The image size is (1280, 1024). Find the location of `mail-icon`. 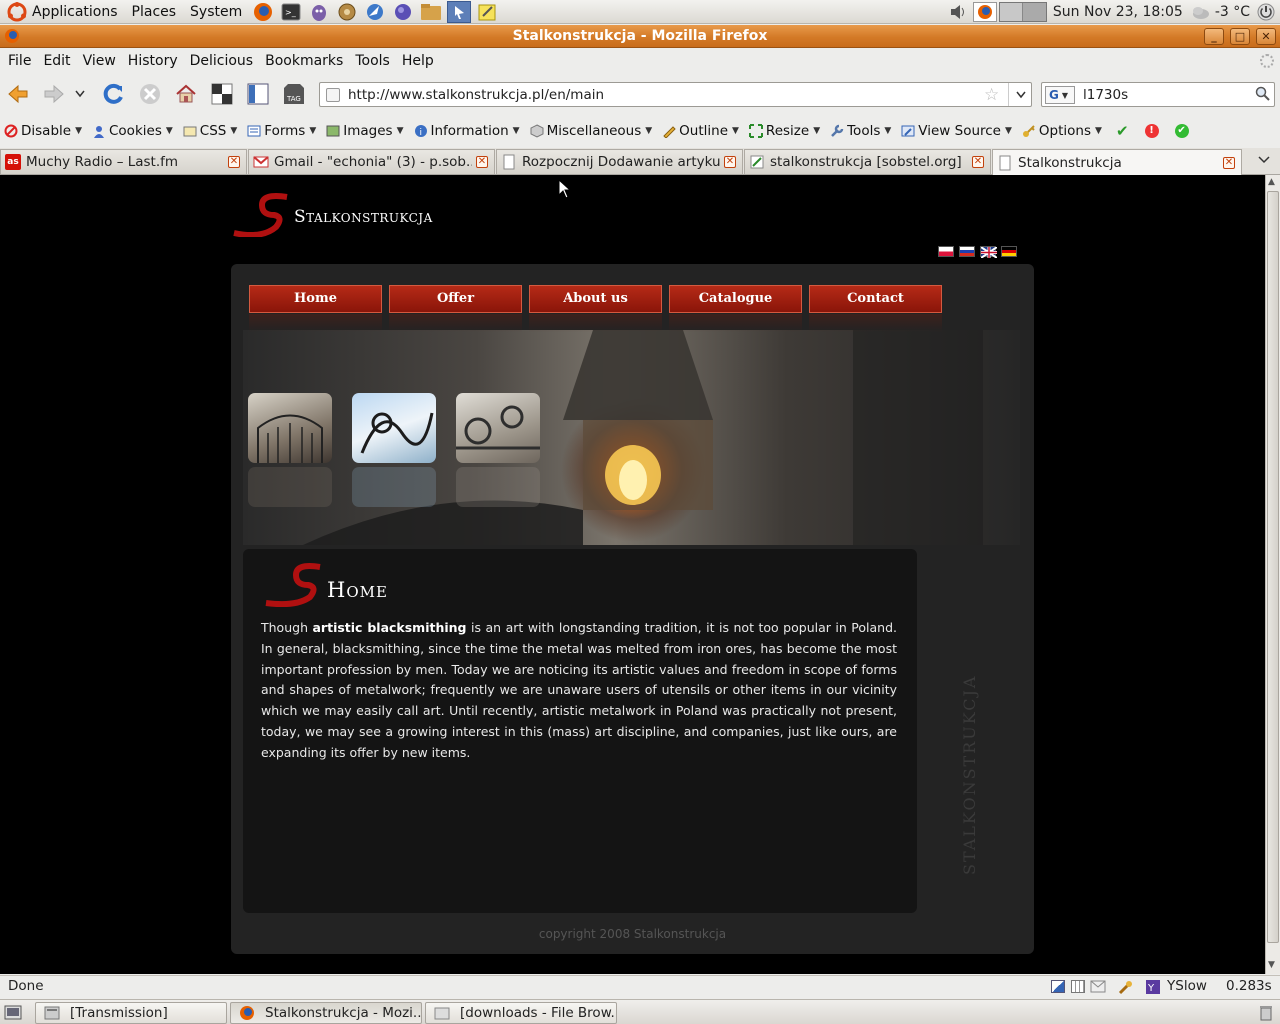

mail-icon is located at coordinates (1098, 986).